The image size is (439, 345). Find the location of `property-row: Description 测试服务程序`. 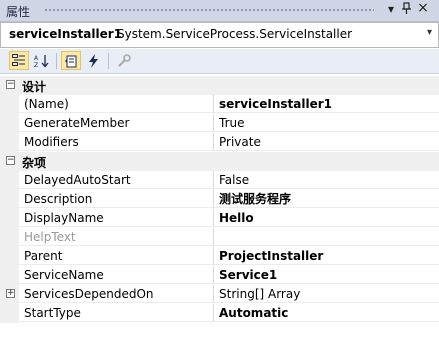

property-row: Description 测试服务程序 is located at coordinates (219, 199).